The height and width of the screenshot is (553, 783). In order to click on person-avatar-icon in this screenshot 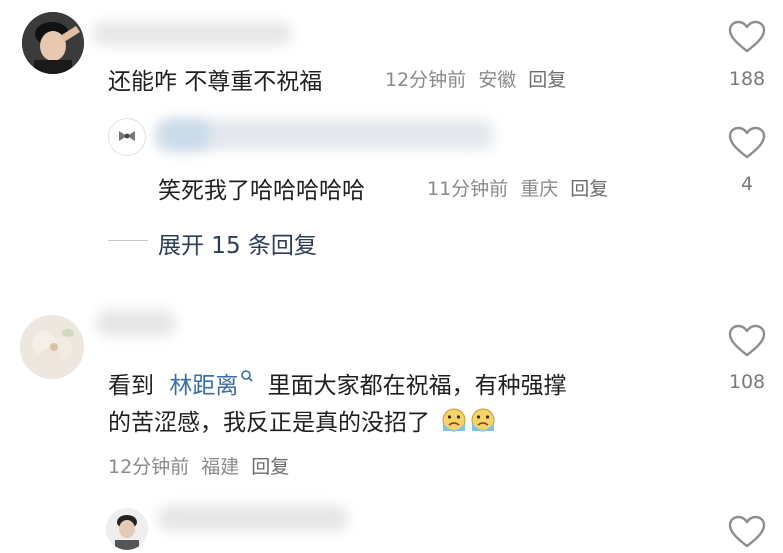, I will do `click(127, 529)`.